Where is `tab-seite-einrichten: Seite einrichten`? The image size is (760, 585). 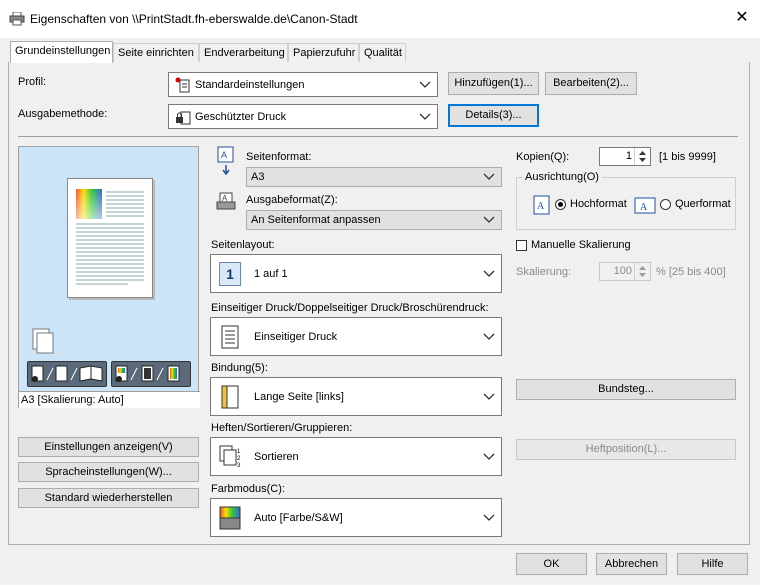 tab-seite-einrichten: Seite einrichten is located at coordinates (156, 52).